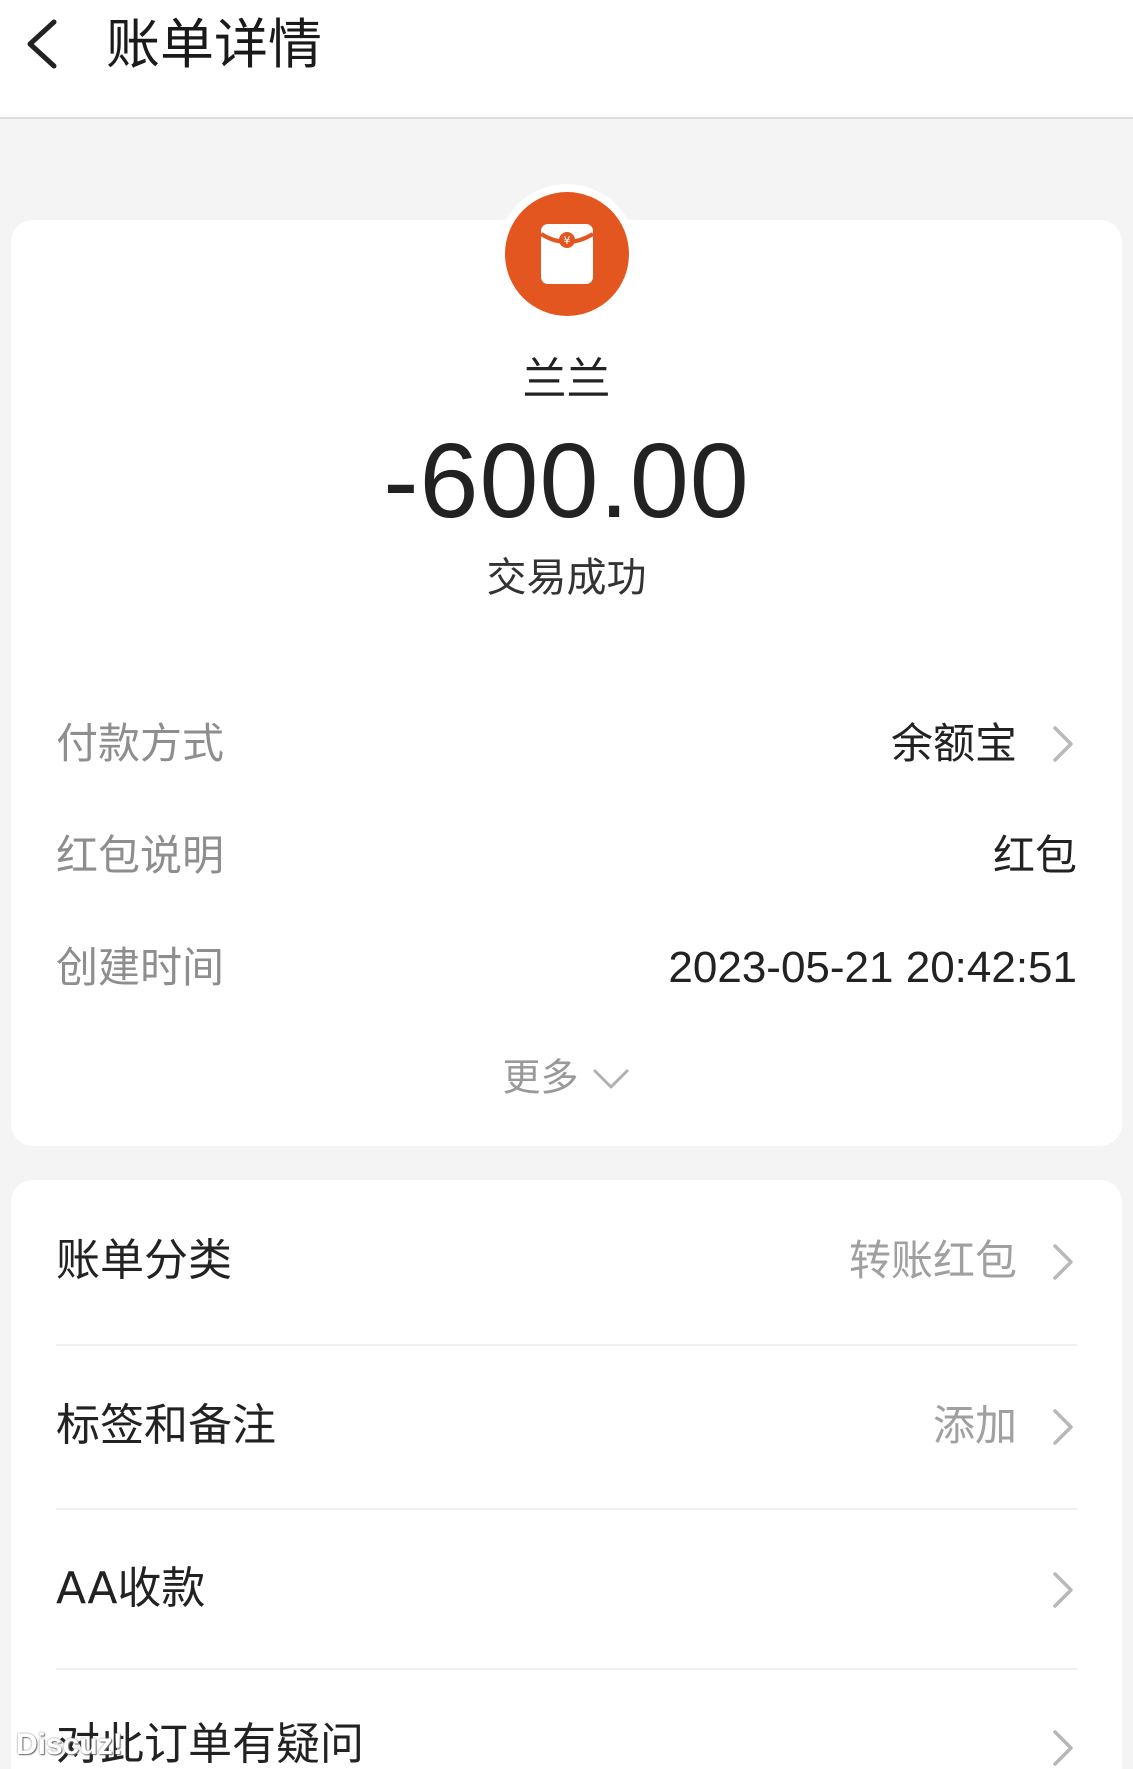 The height and width of the screenshot is (1769, 1133). What do you see at coordinates (933, 1261) in the screenshot?
I see `bill-category-value: 转账红包` at bounding box center [933, 1261].